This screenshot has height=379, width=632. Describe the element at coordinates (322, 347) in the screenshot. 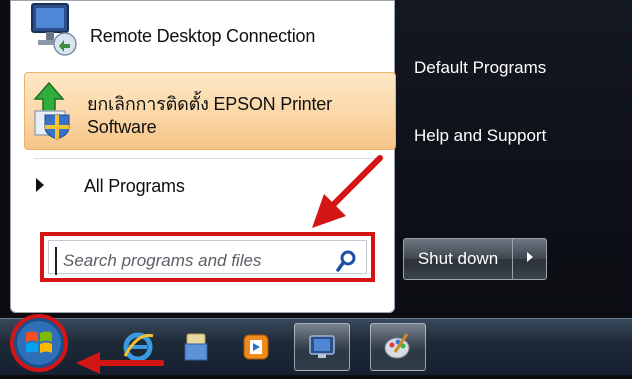

I see `remote-desktop-taskbar-icon` at that location.